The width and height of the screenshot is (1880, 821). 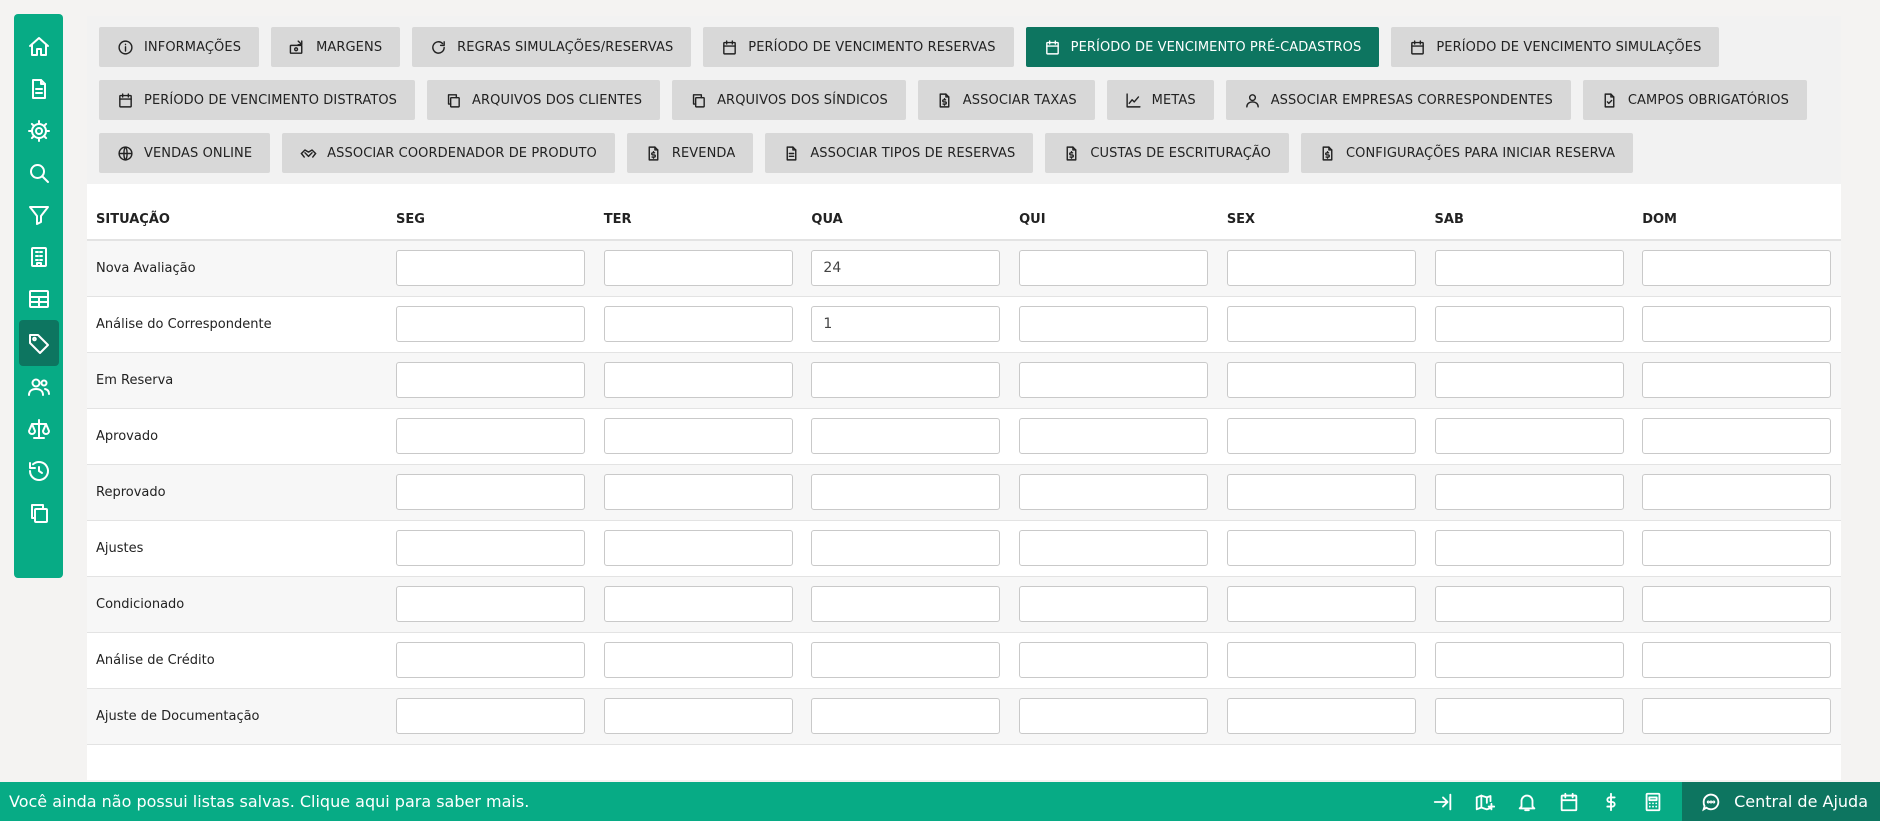 I want to click on tab-0: INFORMAÇÕES, so click(x=179, y=47).